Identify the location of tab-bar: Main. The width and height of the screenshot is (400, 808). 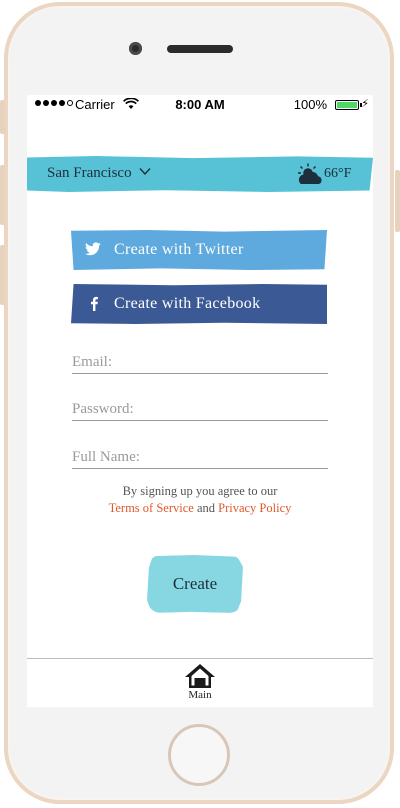
(200, 682).